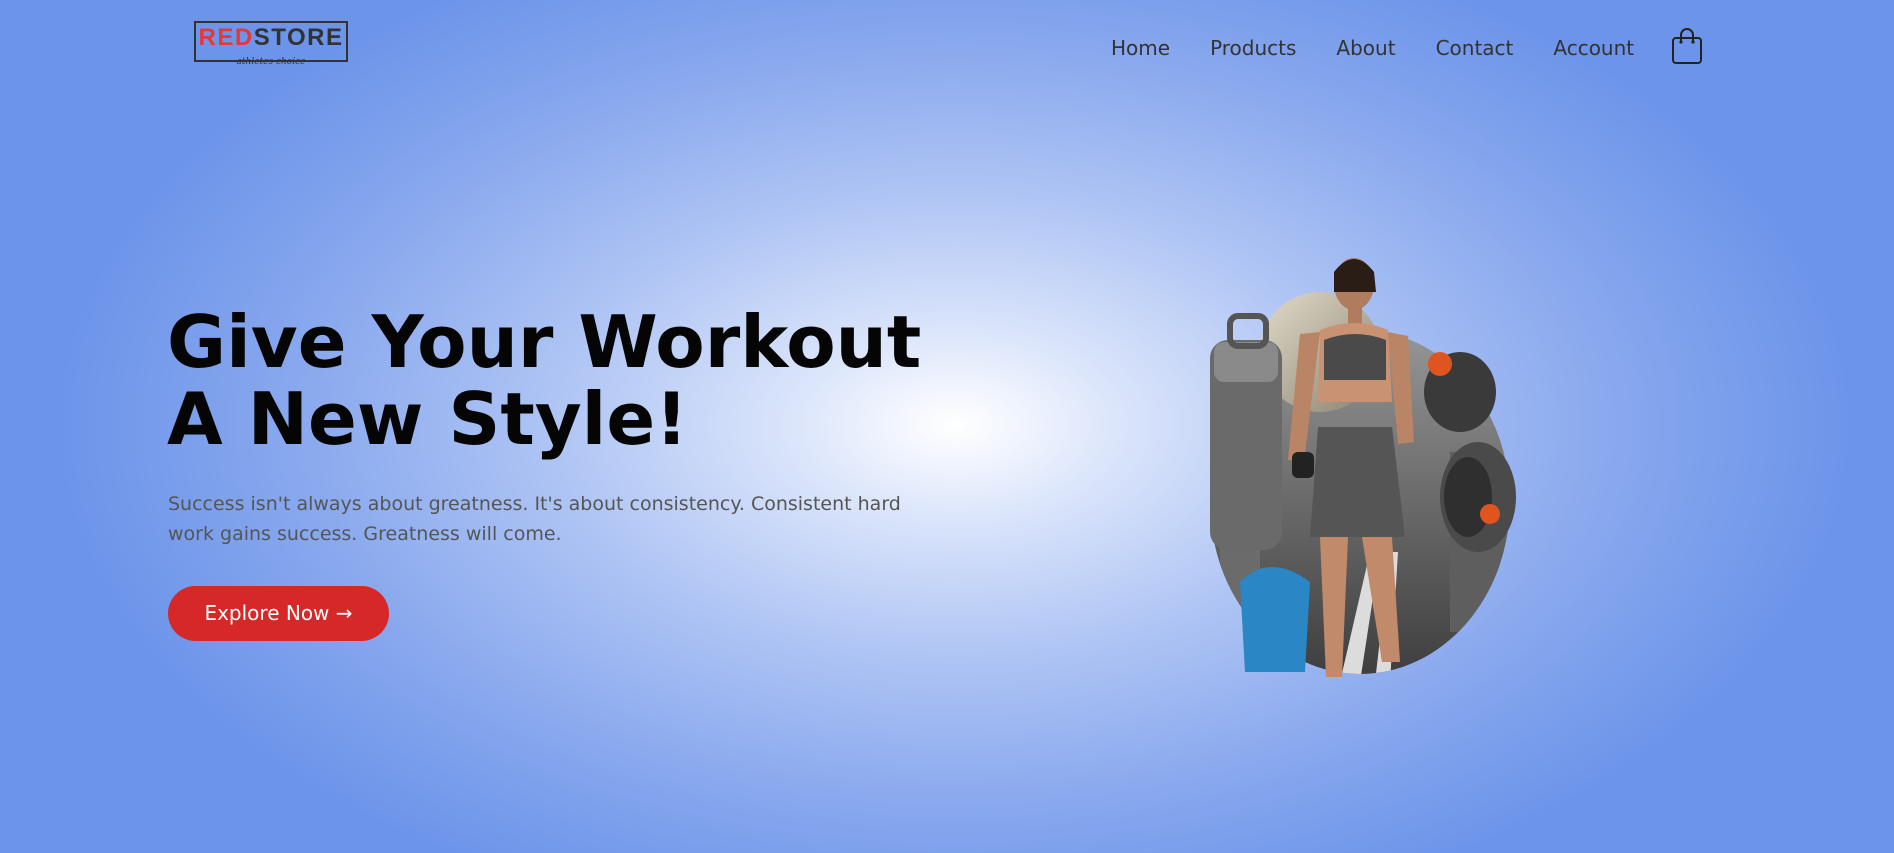 Image resolution: width=1894 pixels, height=853 pixels. I want to click on main-nav: Home Products About Contact Account, so click(1372, 48).